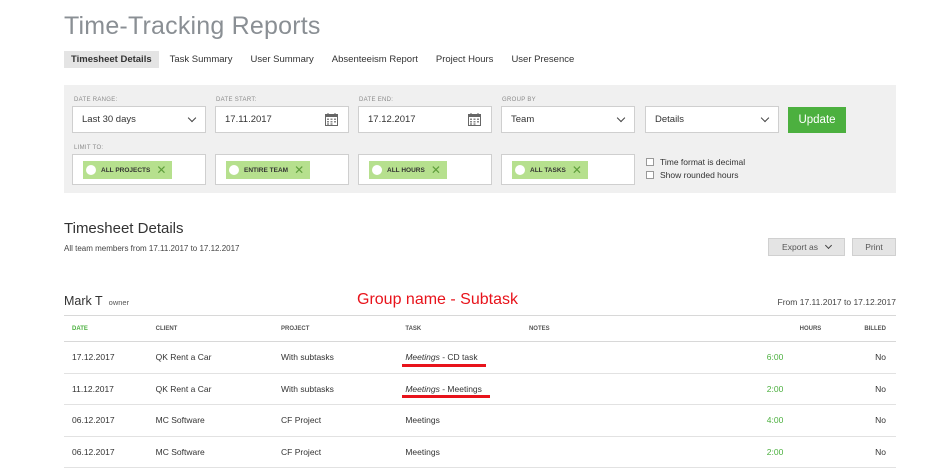  I want to click on all-tasks-chip: ALL TASKS ✕, so click(550, 170).